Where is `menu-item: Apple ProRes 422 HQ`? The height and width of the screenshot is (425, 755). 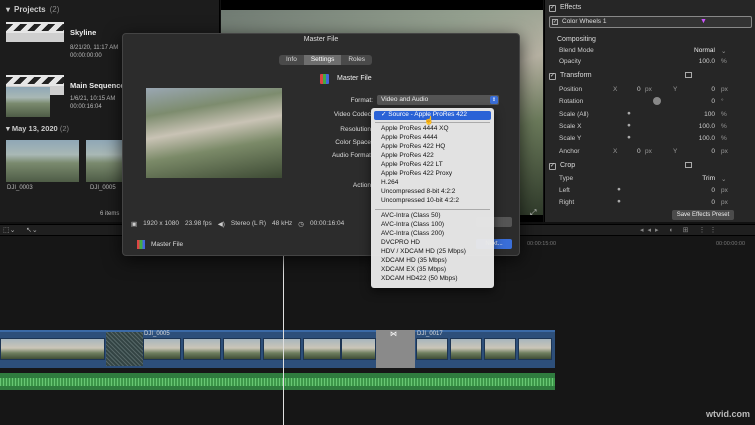 menu-item: Apple ProRes 422 HQ is located at coordinates (432, 147).